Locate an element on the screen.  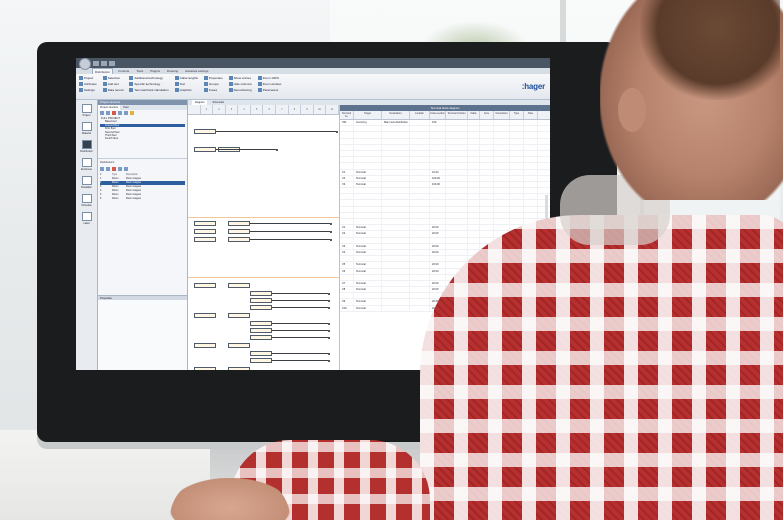
remove-icon is located at coordinates (114, 169).